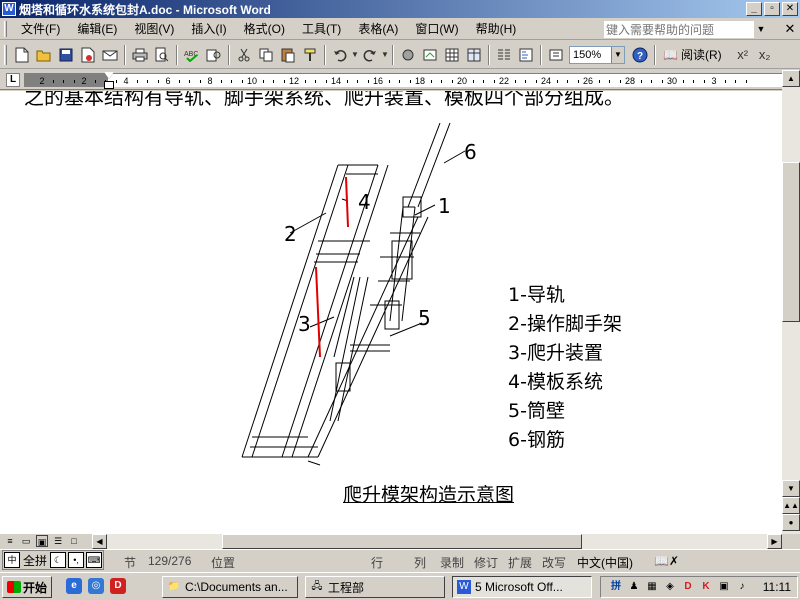 The height and width of the screenshot is (600, 800). Describe the element at coordinates (385, 55) in the screenshot. I see `redo-dropdown-icon: ▼` at that location.